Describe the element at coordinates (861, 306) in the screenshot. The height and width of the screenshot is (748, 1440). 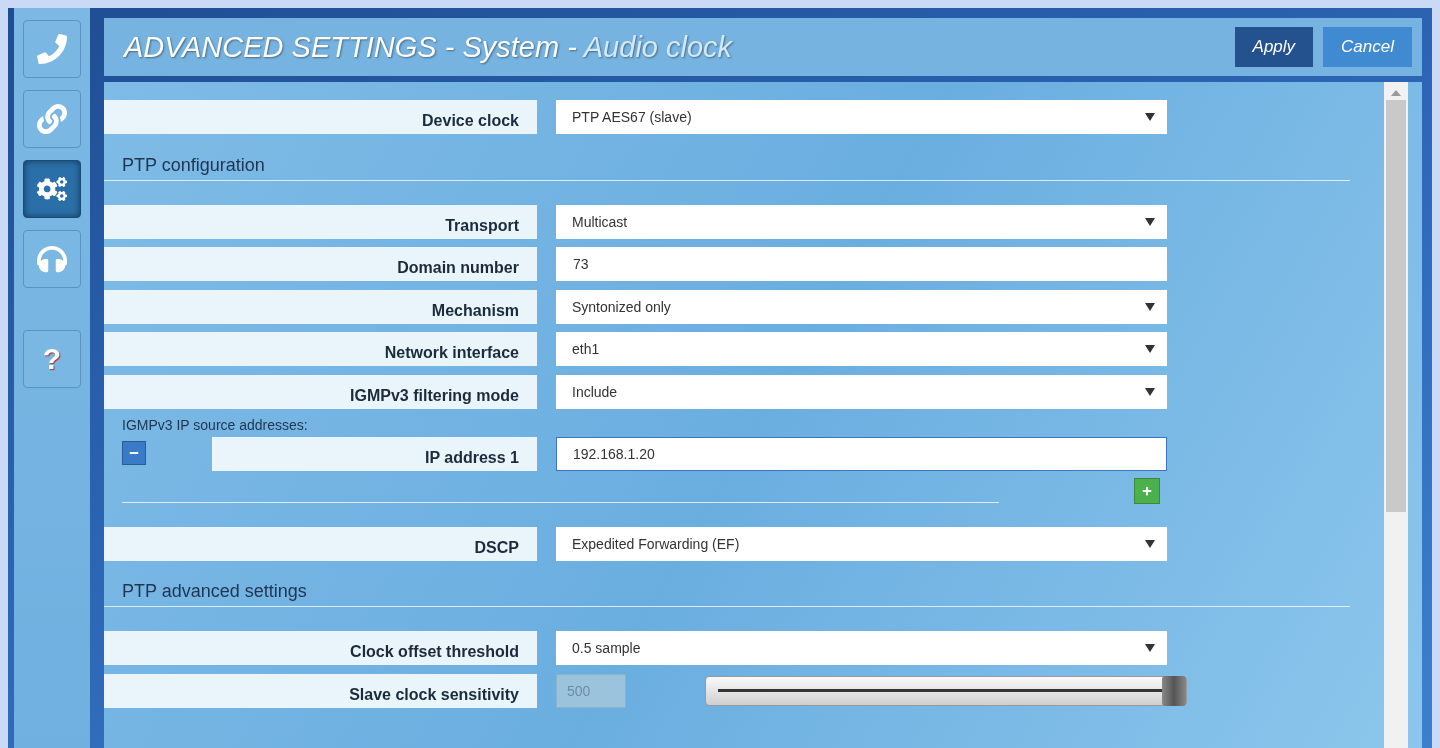
I see `dropdown: Syntonized only` at that location.